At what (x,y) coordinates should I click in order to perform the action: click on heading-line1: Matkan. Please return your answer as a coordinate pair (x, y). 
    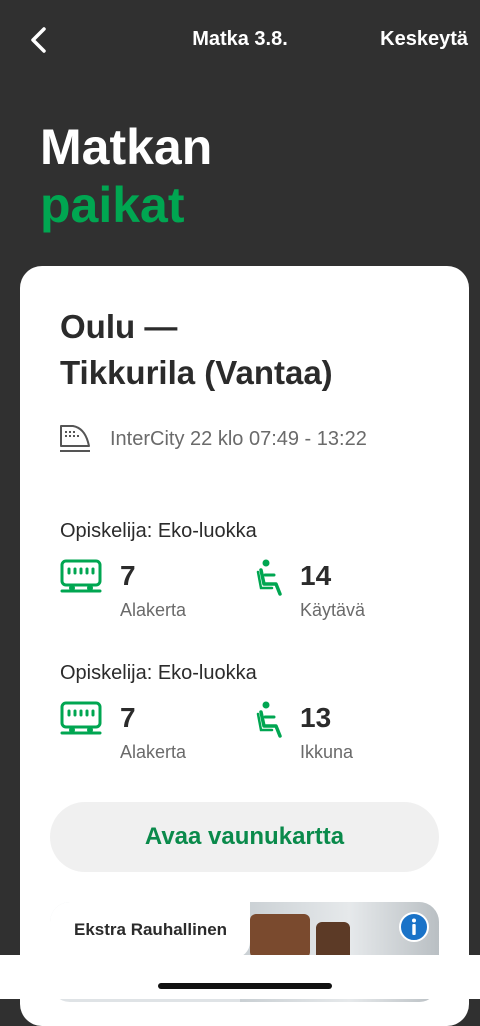
    Looking at the image, I should click on (126, 147).